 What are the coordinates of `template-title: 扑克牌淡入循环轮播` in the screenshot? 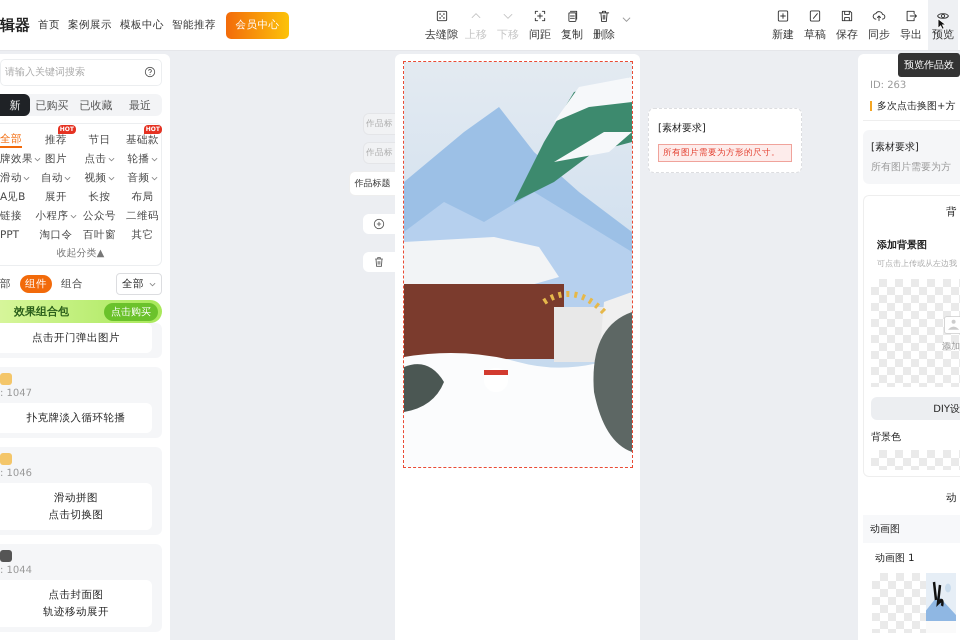 It's located at (76, 418).